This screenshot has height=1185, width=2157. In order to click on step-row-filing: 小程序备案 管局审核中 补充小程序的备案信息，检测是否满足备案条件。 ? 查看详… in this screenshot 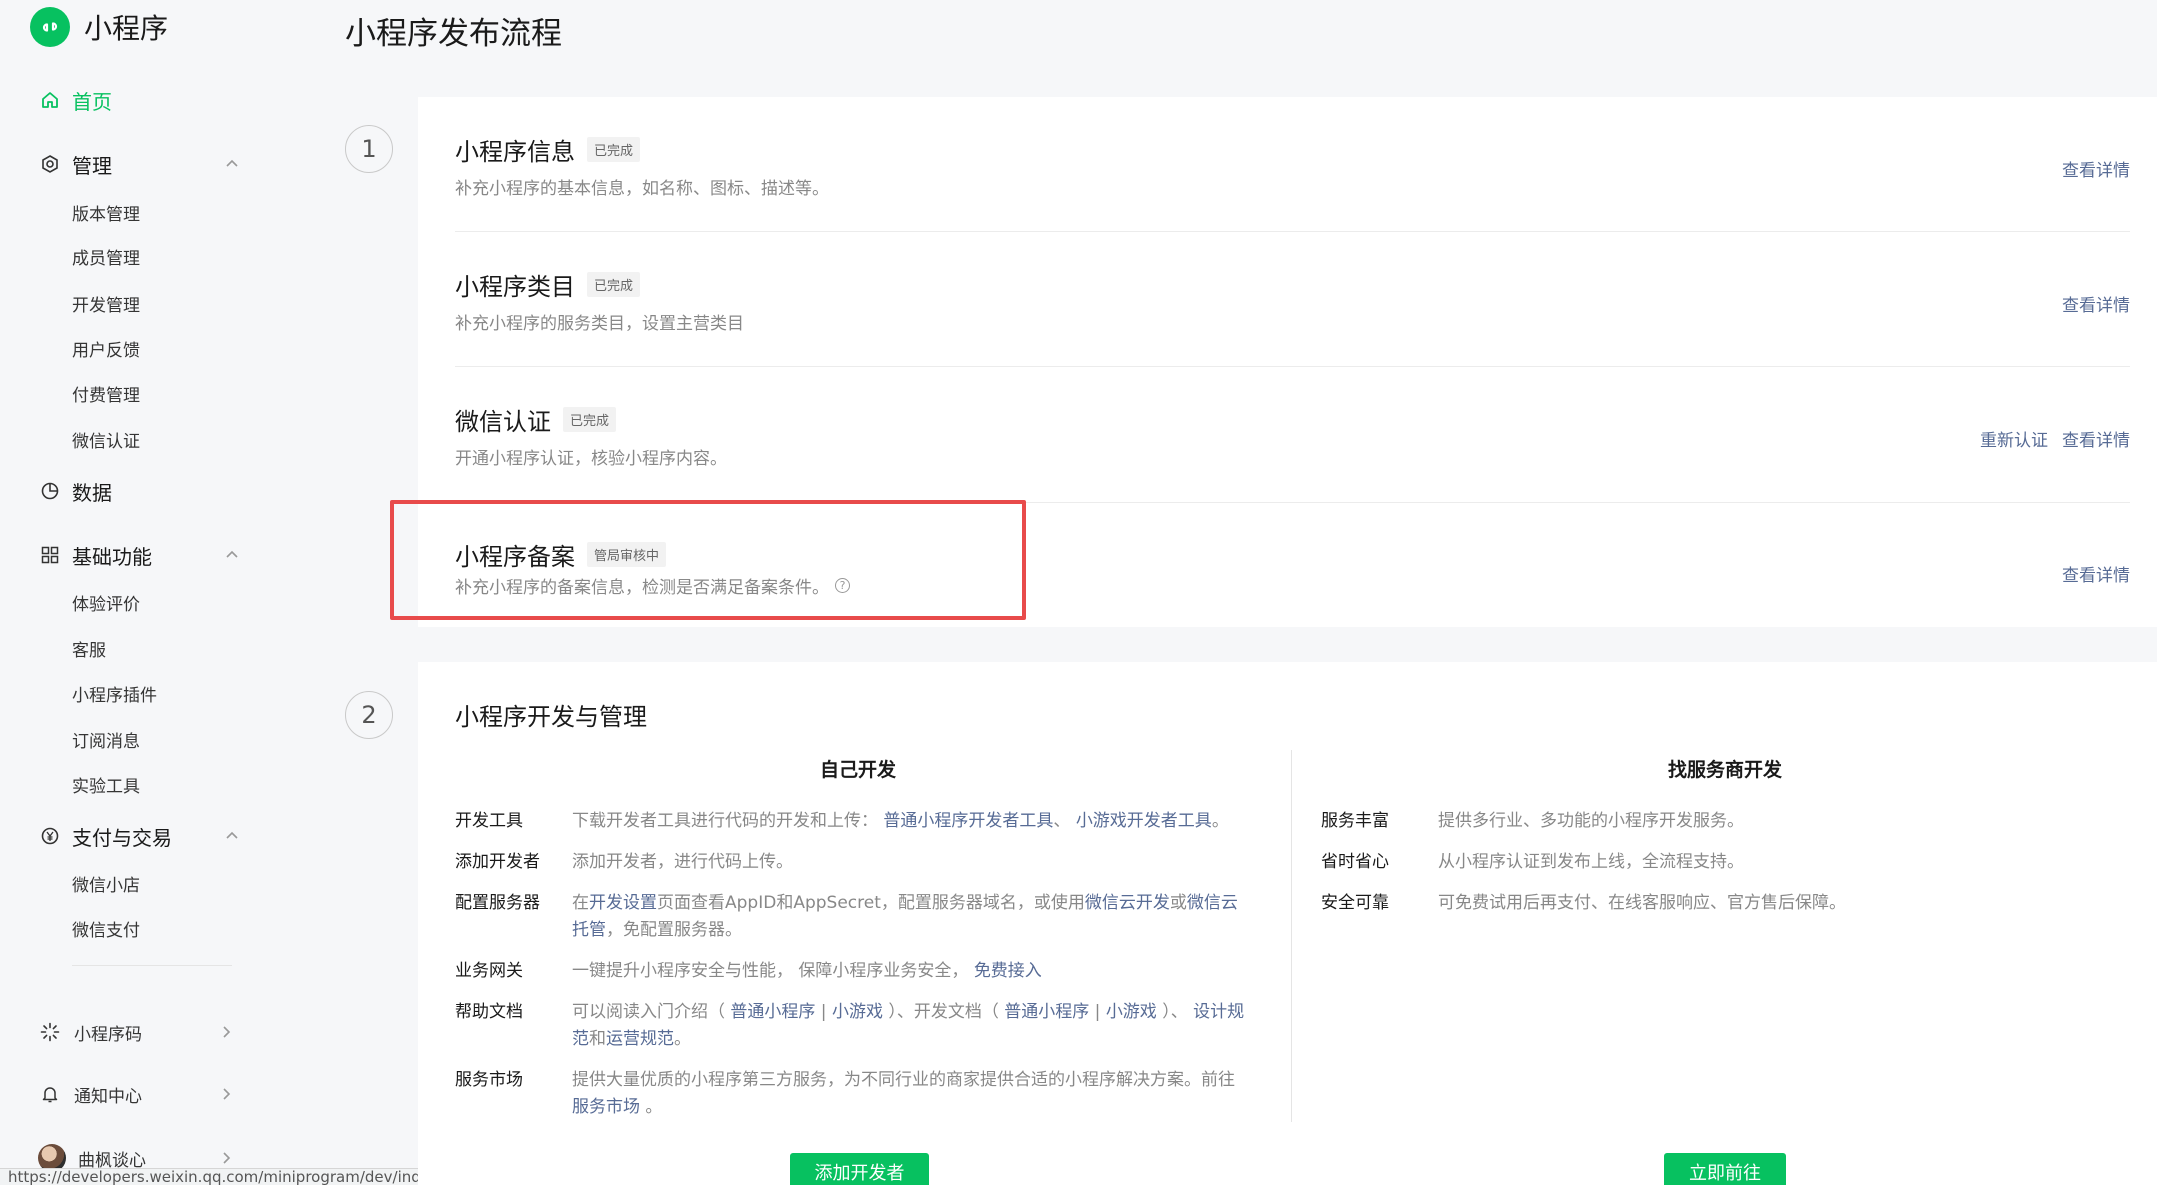, I will do `click(1292, 565)`.